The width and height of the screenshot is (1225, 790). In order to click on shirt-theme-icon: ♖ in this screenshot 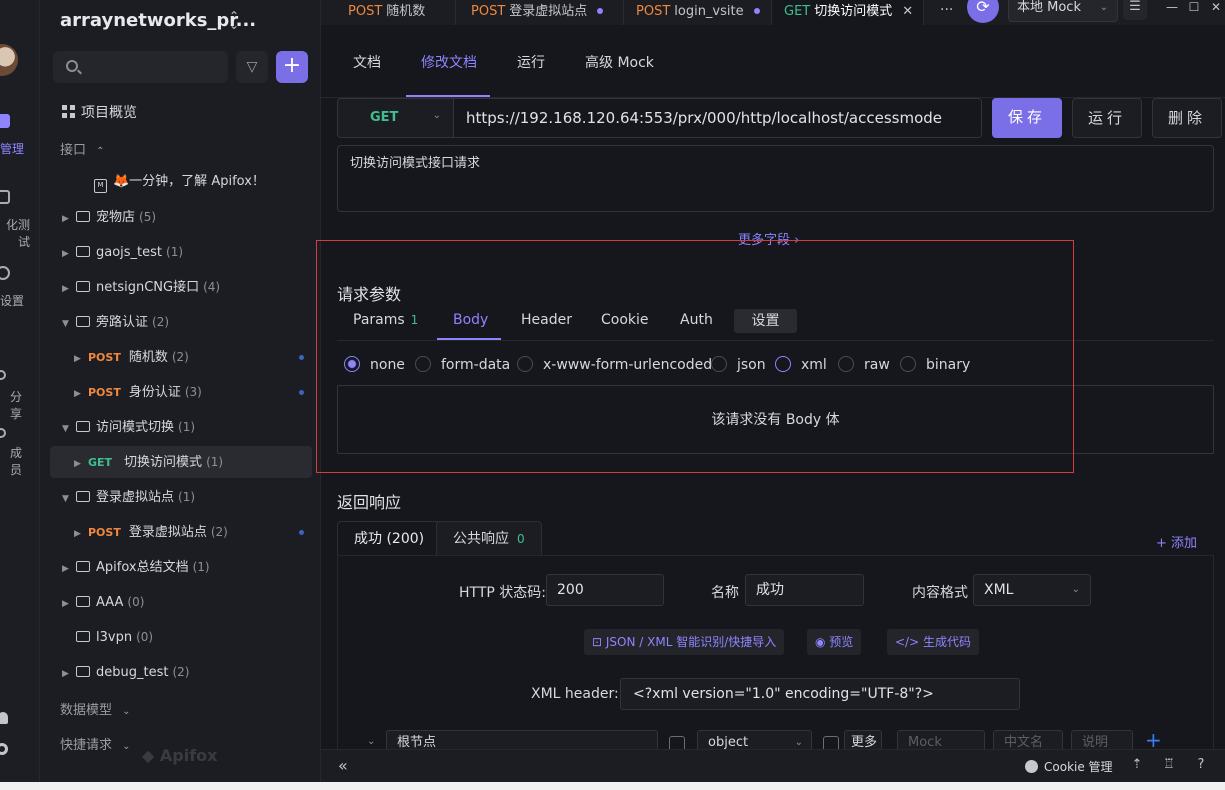, I will do `click(1169, 765)`.